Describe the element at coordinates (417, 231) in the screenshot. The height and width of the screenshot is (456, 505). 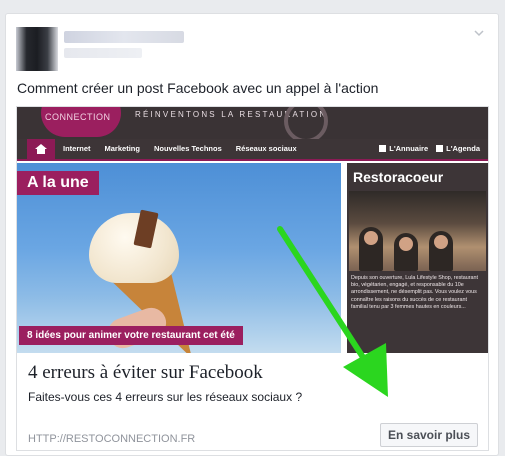
I see `side-photo` at that location.